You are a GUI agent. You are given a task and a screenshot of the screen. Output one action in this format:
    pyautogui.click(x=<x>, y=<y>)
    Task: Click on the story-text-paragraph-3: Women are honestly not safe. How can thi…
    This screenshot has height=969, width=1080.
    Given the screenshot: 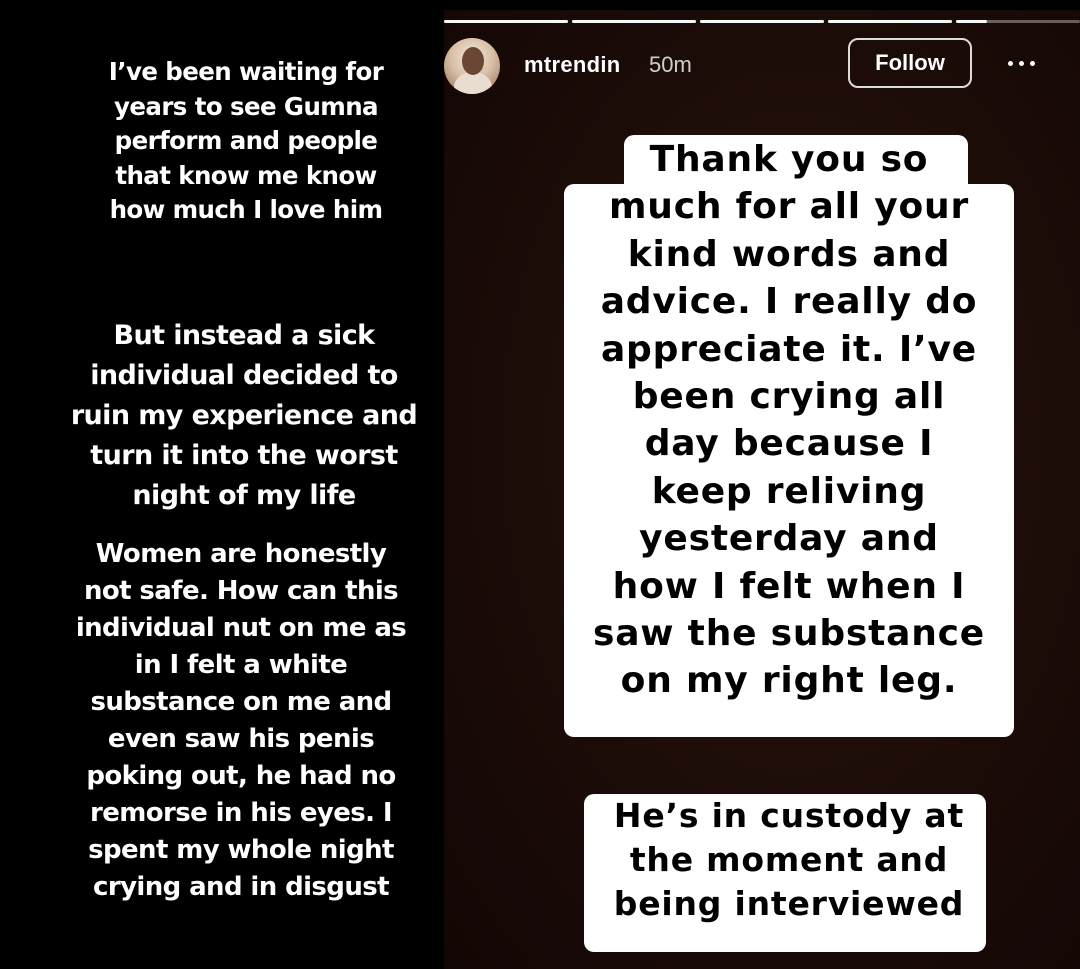 What is the action you would take?
    pyautogui.click(x=241, y=720)
    